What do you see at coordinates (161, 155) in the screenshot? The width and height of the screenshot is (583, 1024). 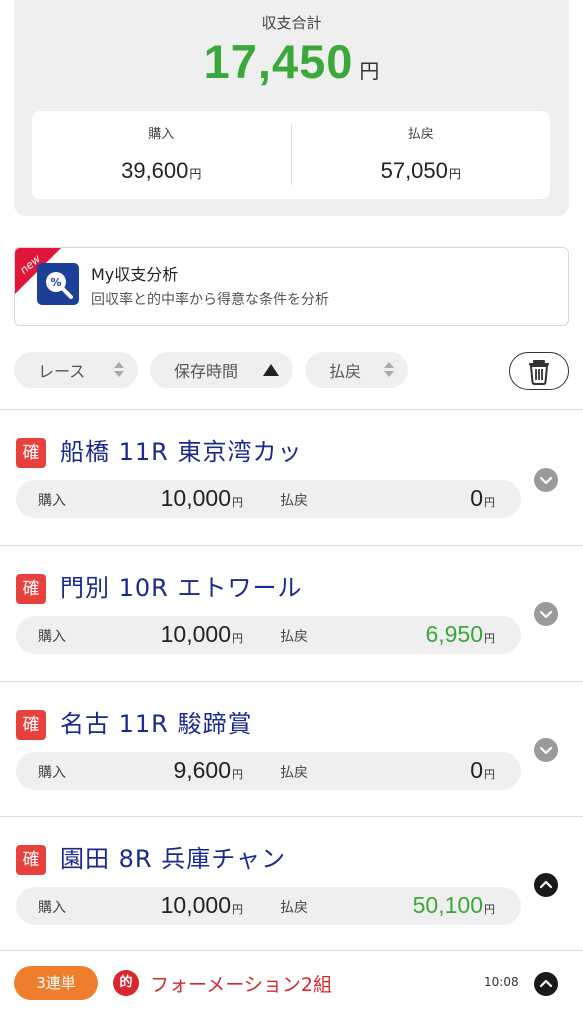 I see `purchase-summary: 購入 39,600円` at bounding box center [161, 155].